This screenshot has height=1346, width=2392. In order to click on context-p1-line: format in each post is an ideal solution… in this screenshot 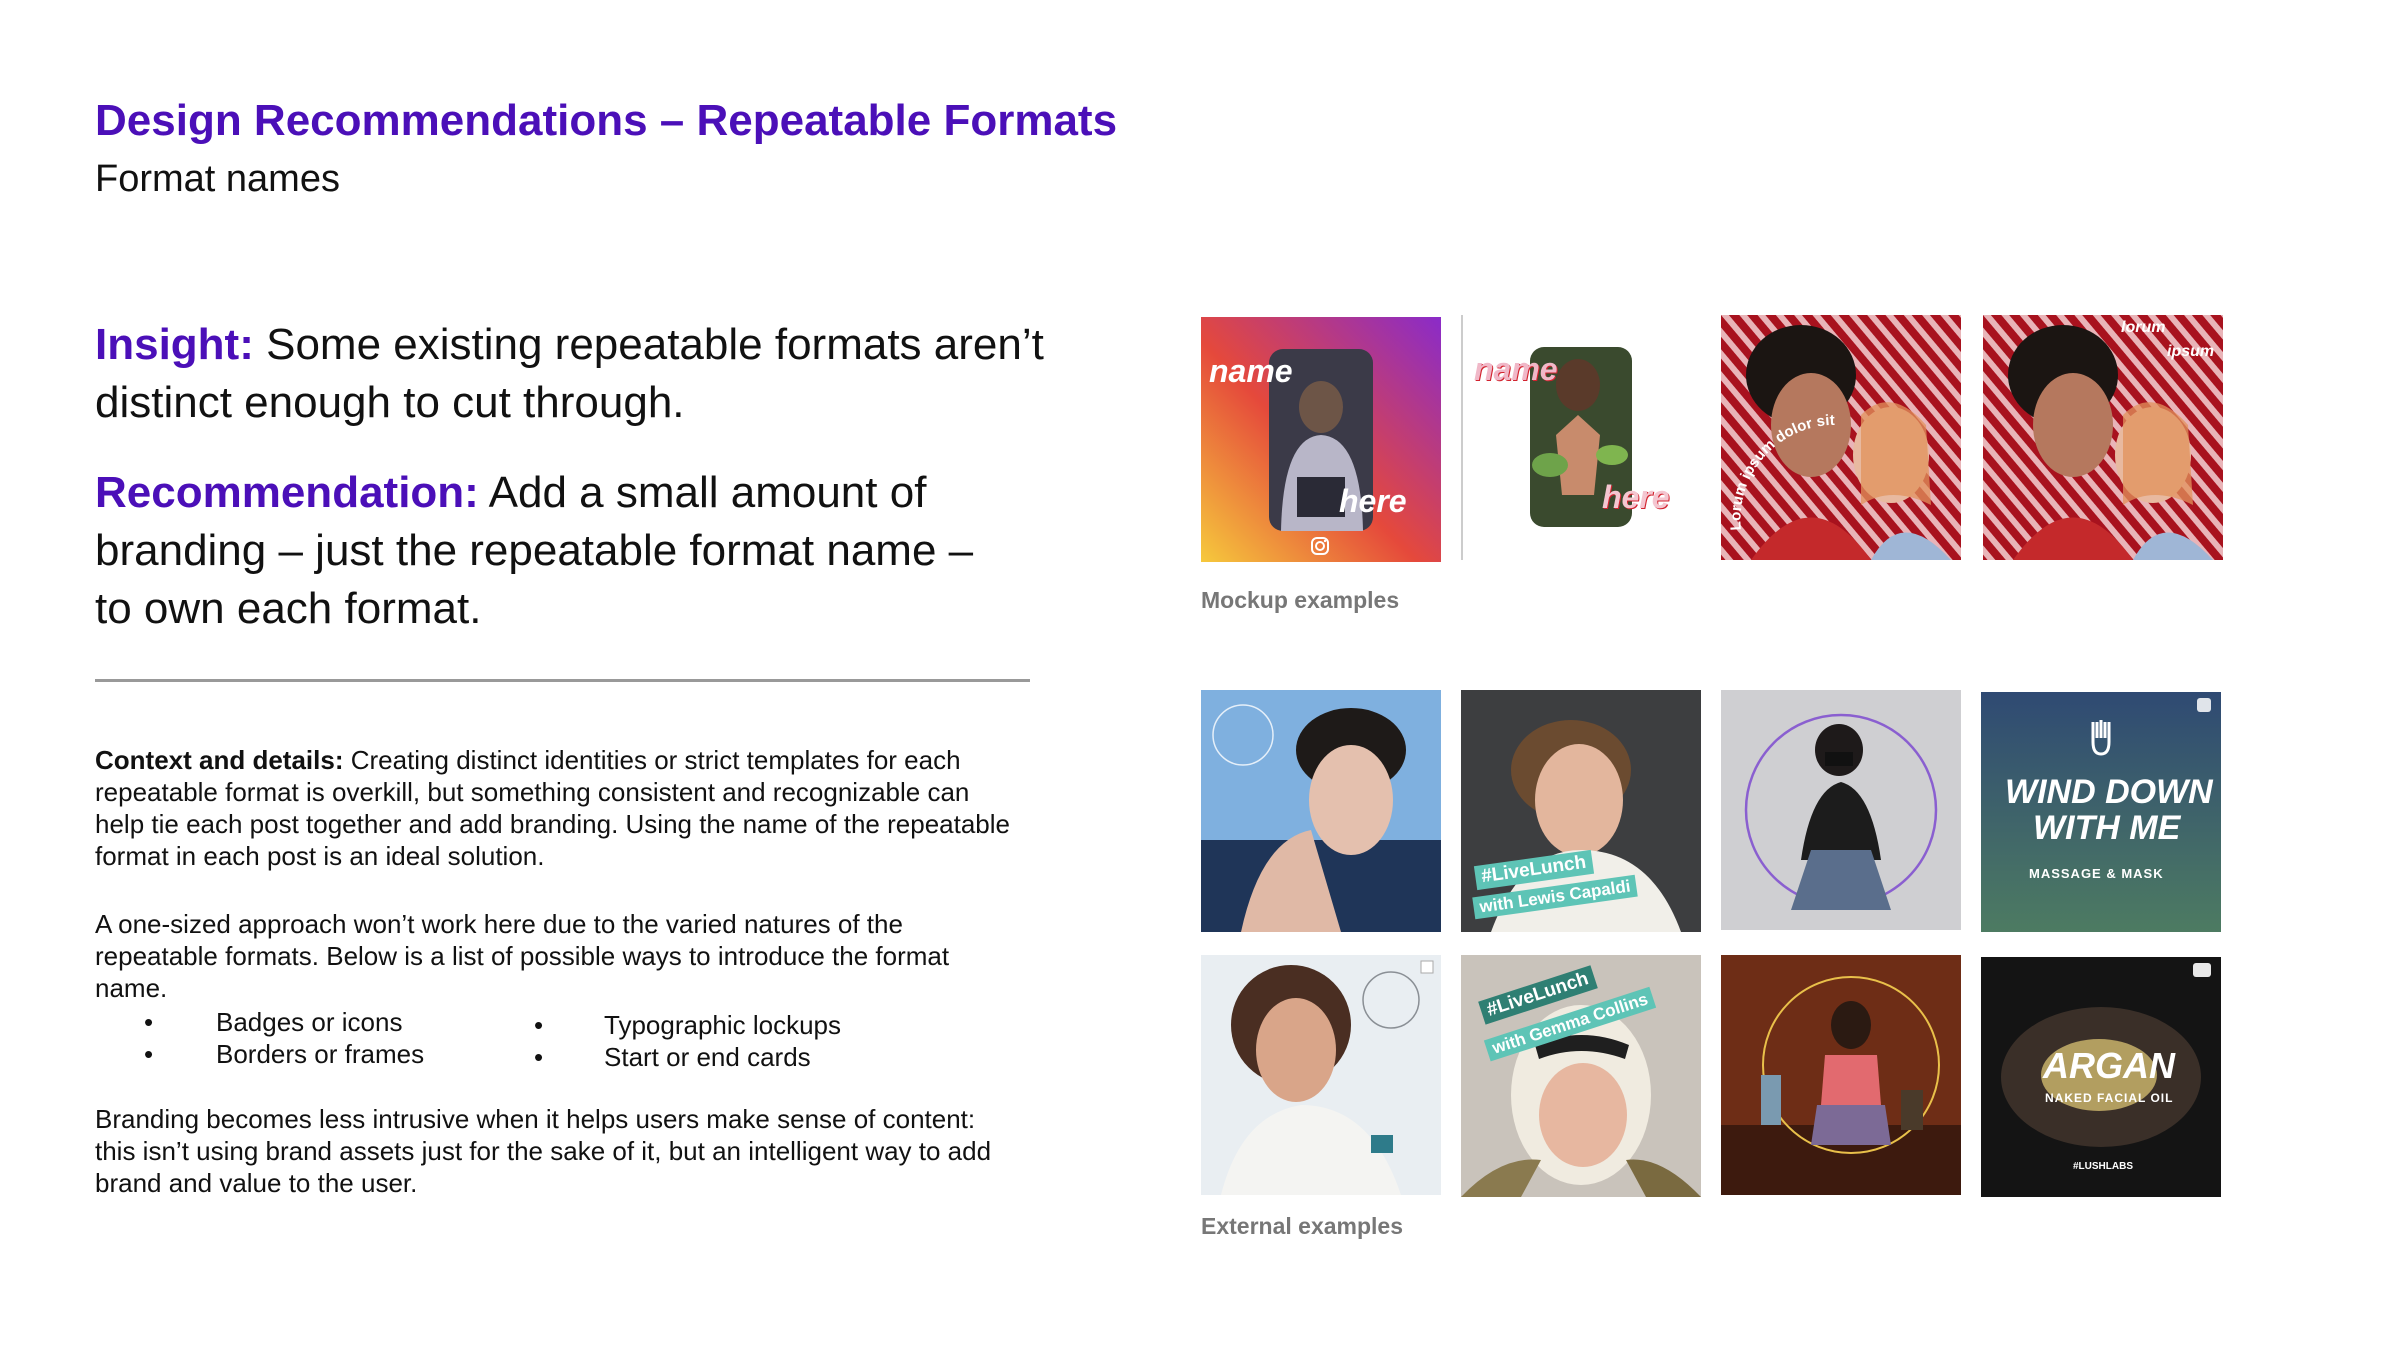, I will do `click(320, 856)`.